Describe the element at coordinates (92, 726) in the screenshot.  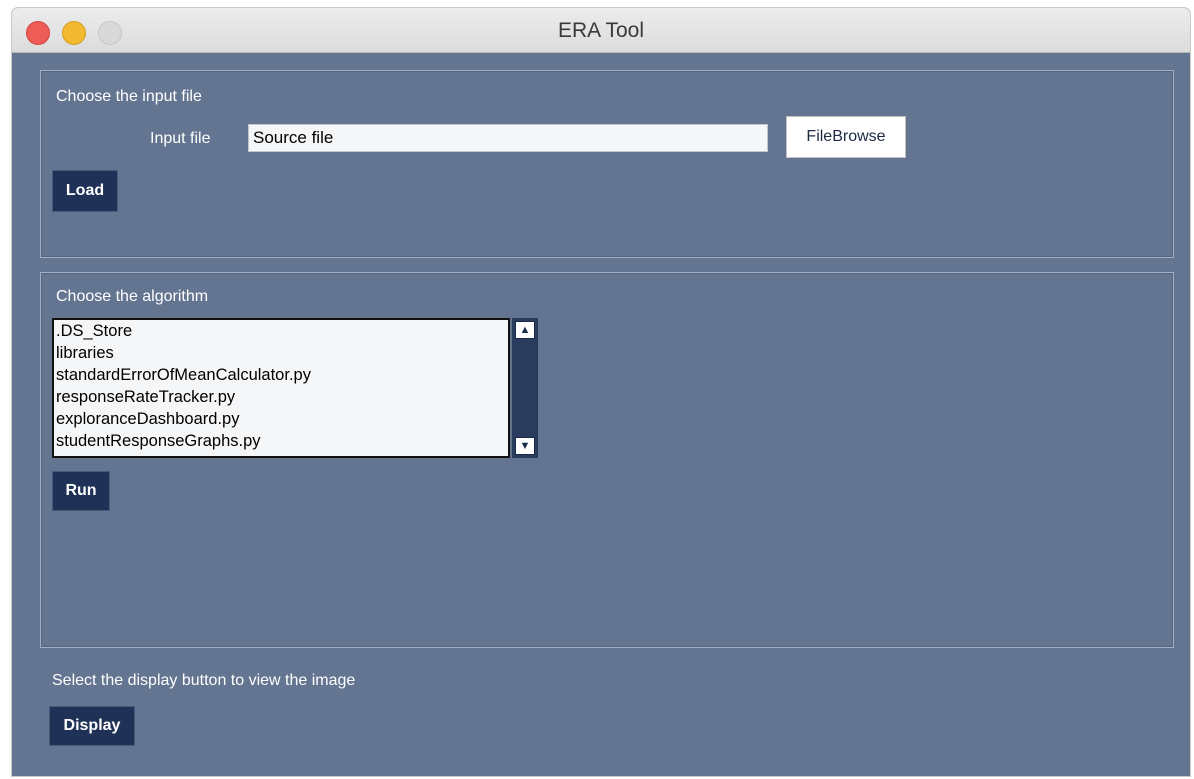
I see `display-button: Display` at that location.